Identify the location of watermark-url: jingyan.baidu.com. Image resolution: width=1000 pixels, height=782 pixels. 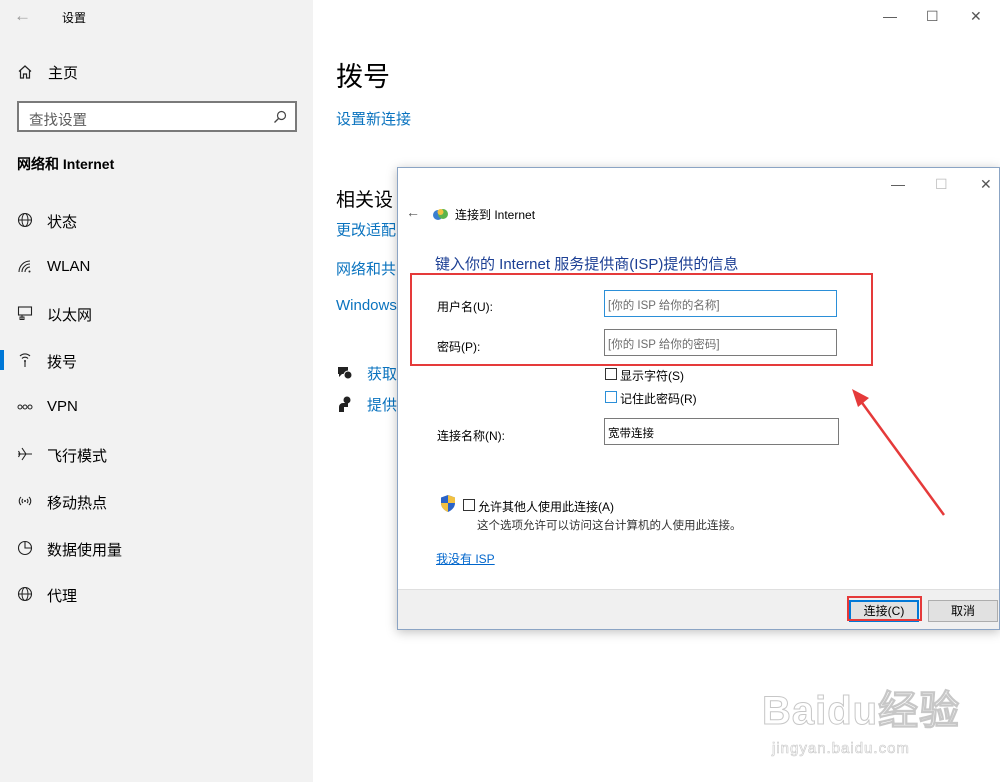
(841, 749).